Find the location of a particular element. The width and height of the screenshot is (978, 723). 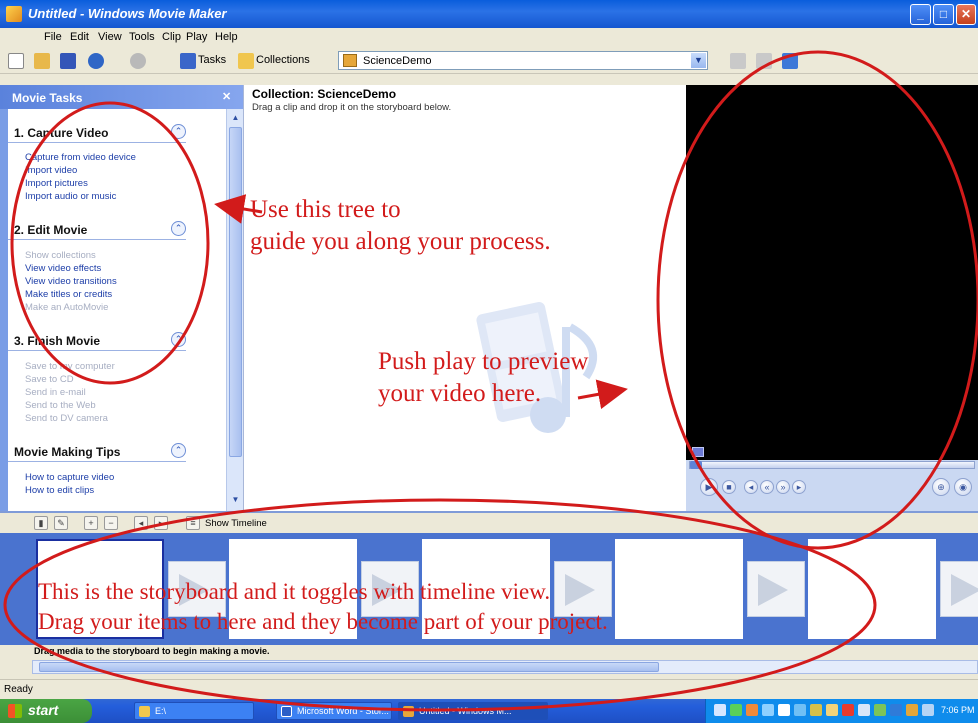

take-picture-button: ◉ is located at coordinates (963, 487).